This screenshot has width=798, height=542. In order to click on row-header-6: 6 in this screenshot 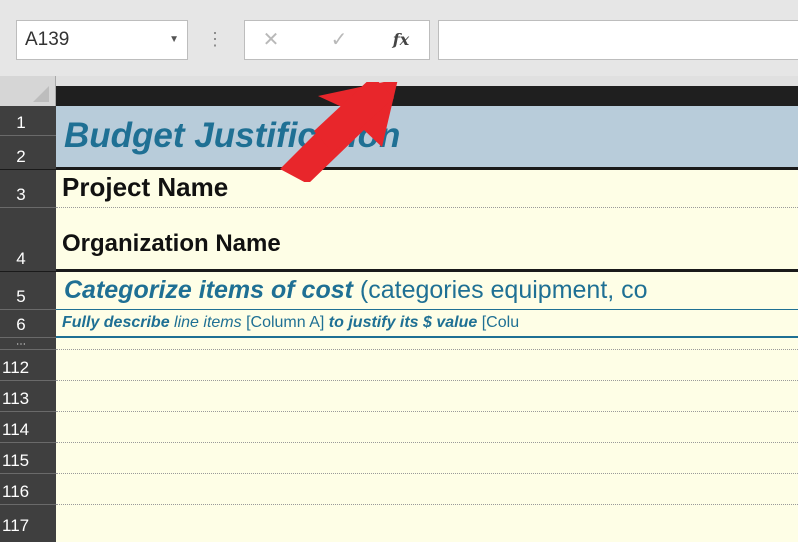, I will do `click(28, 324)`.